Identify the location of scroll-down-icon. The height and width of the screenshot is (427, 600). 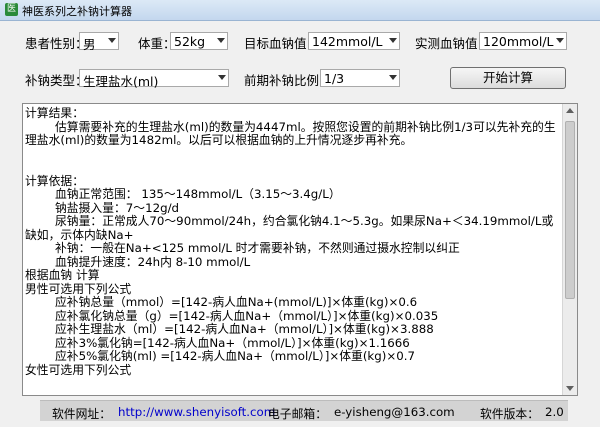
(570, 388).